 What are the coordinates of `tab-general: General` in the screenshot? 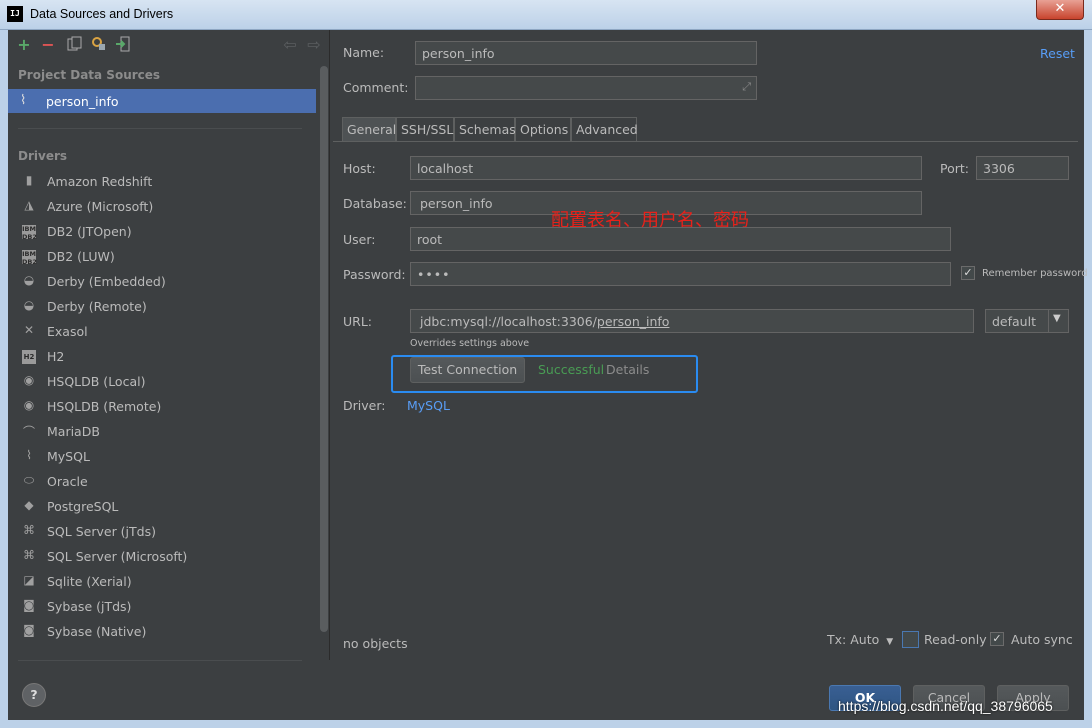 It's located at (369, 129).